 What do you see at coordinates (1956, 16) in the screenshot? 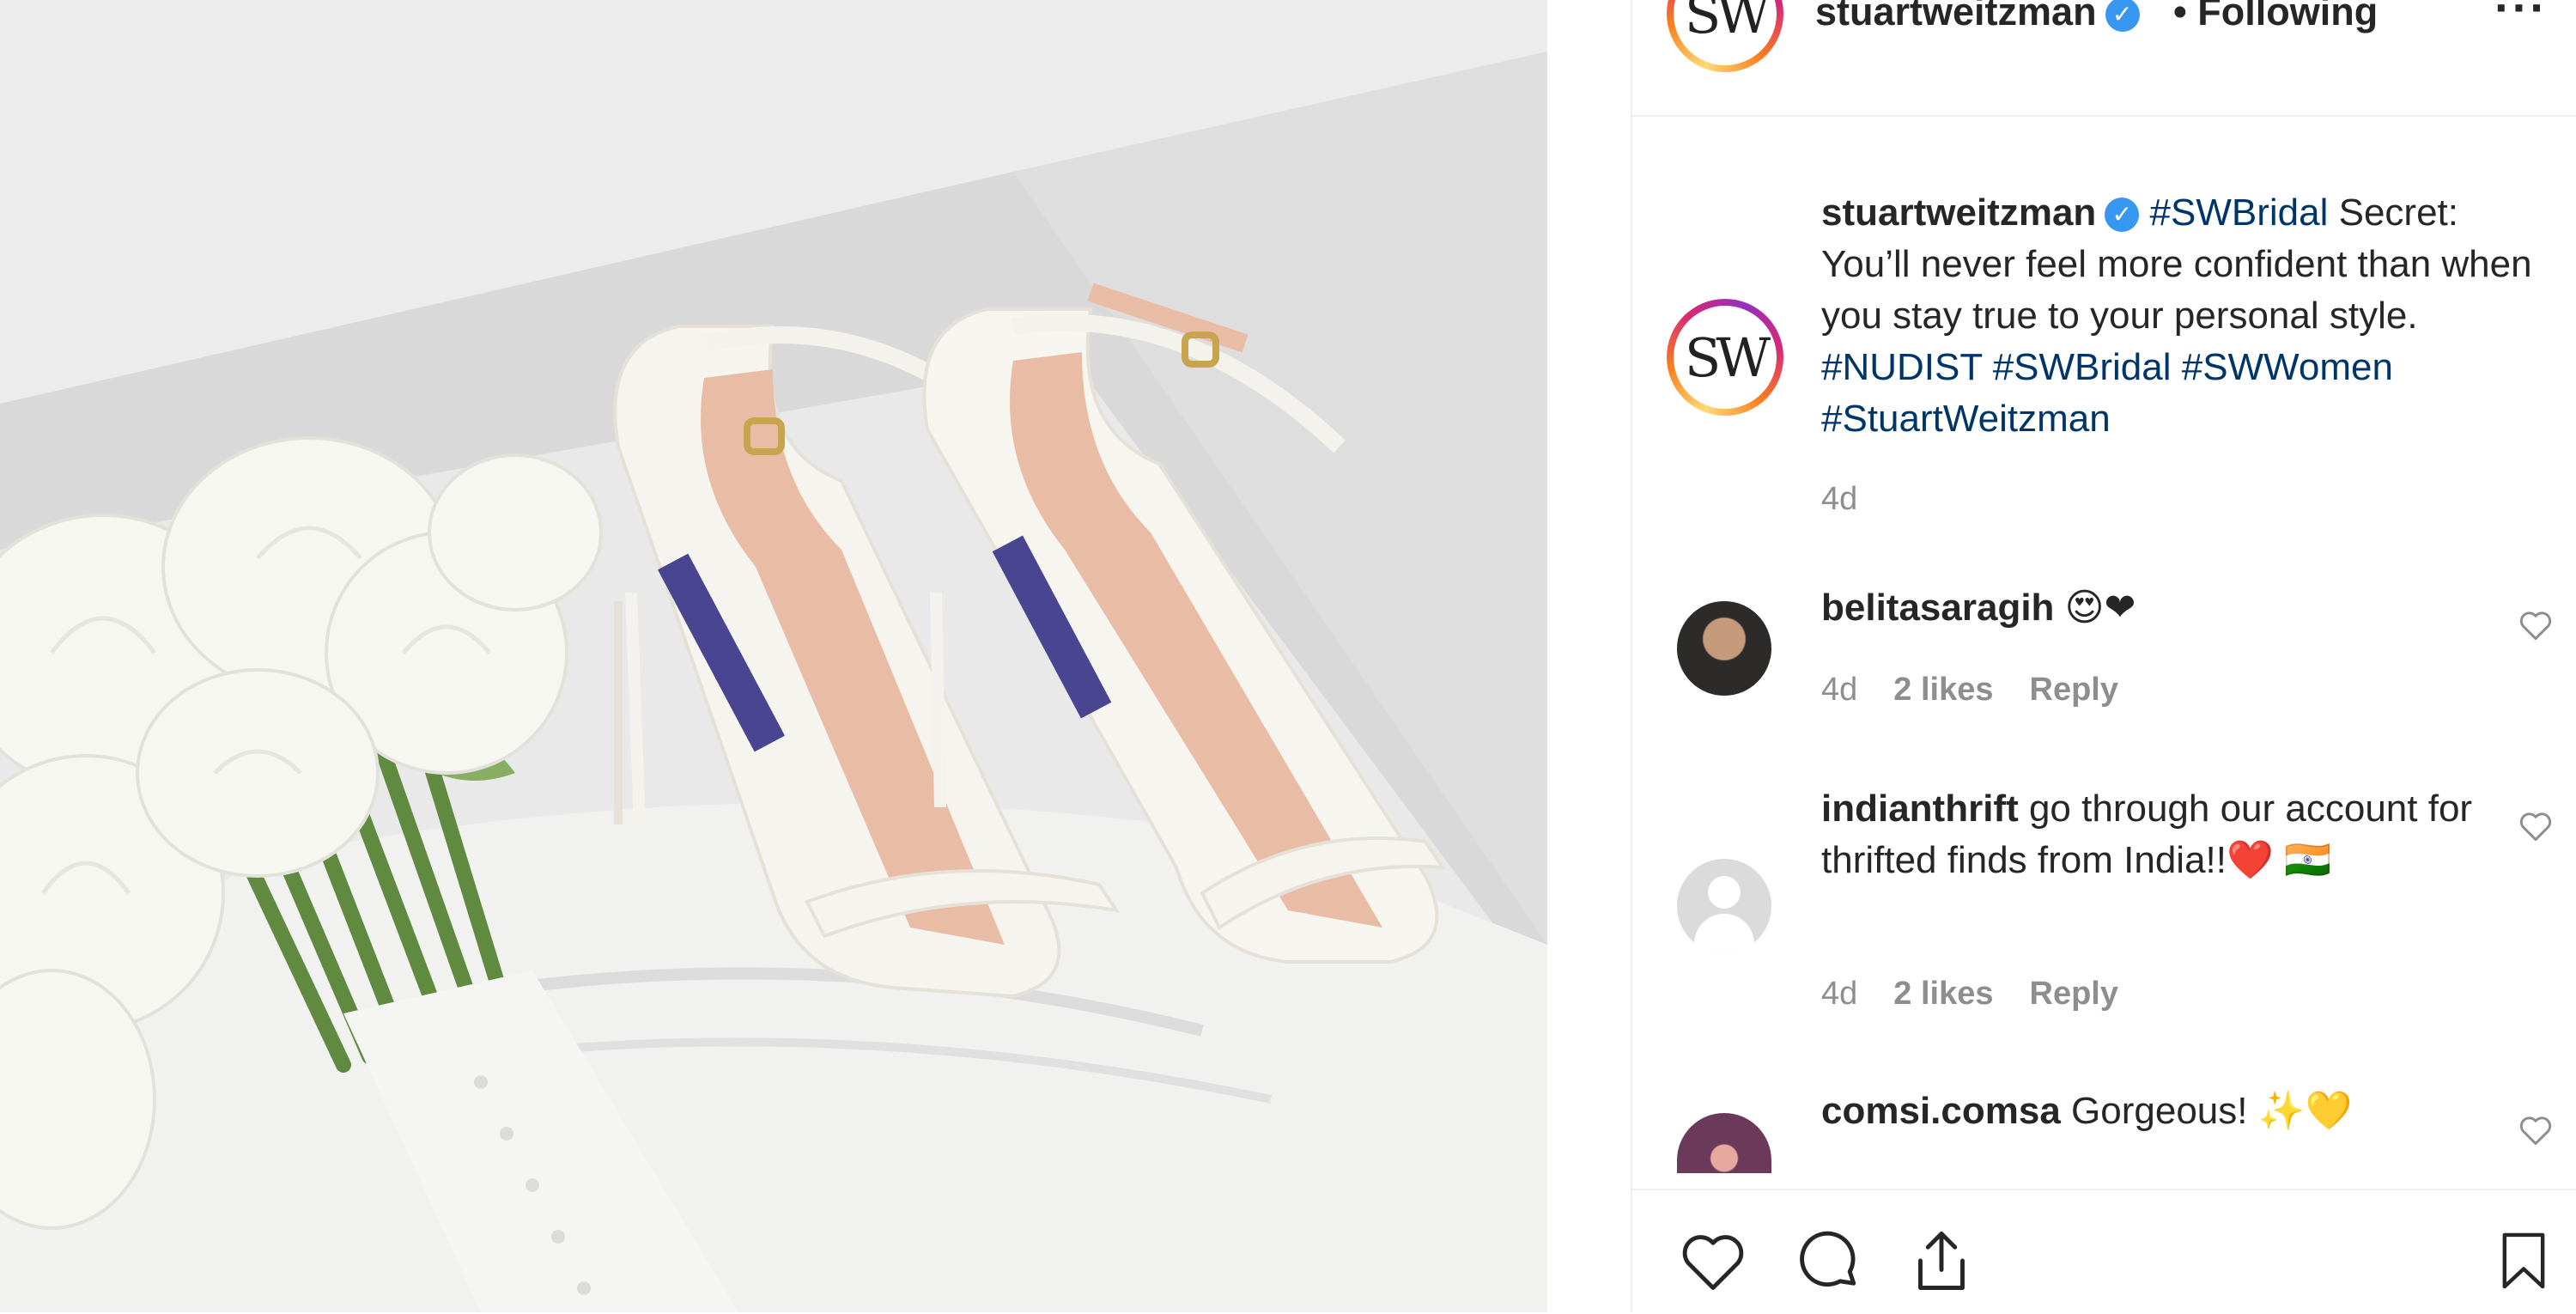
I see `author-username-text: stuartweitzman` at bounding box center [1956, 16].